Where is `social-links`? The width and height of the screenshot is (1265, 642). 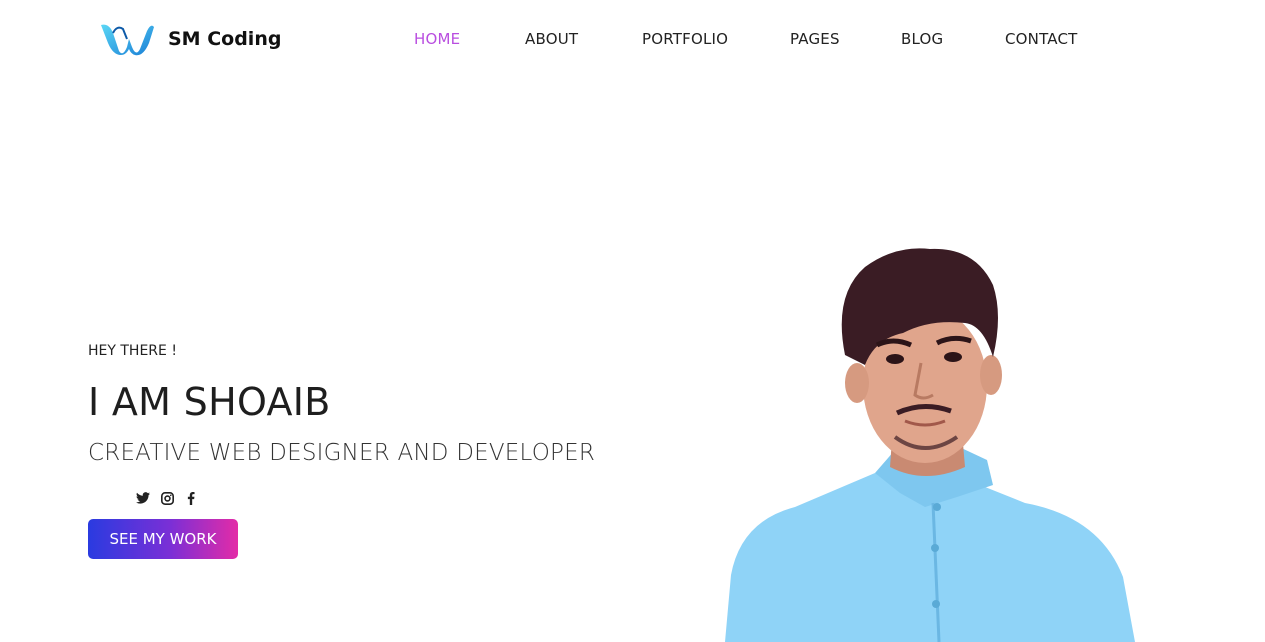
social-links is located at coordinates (167, 498).